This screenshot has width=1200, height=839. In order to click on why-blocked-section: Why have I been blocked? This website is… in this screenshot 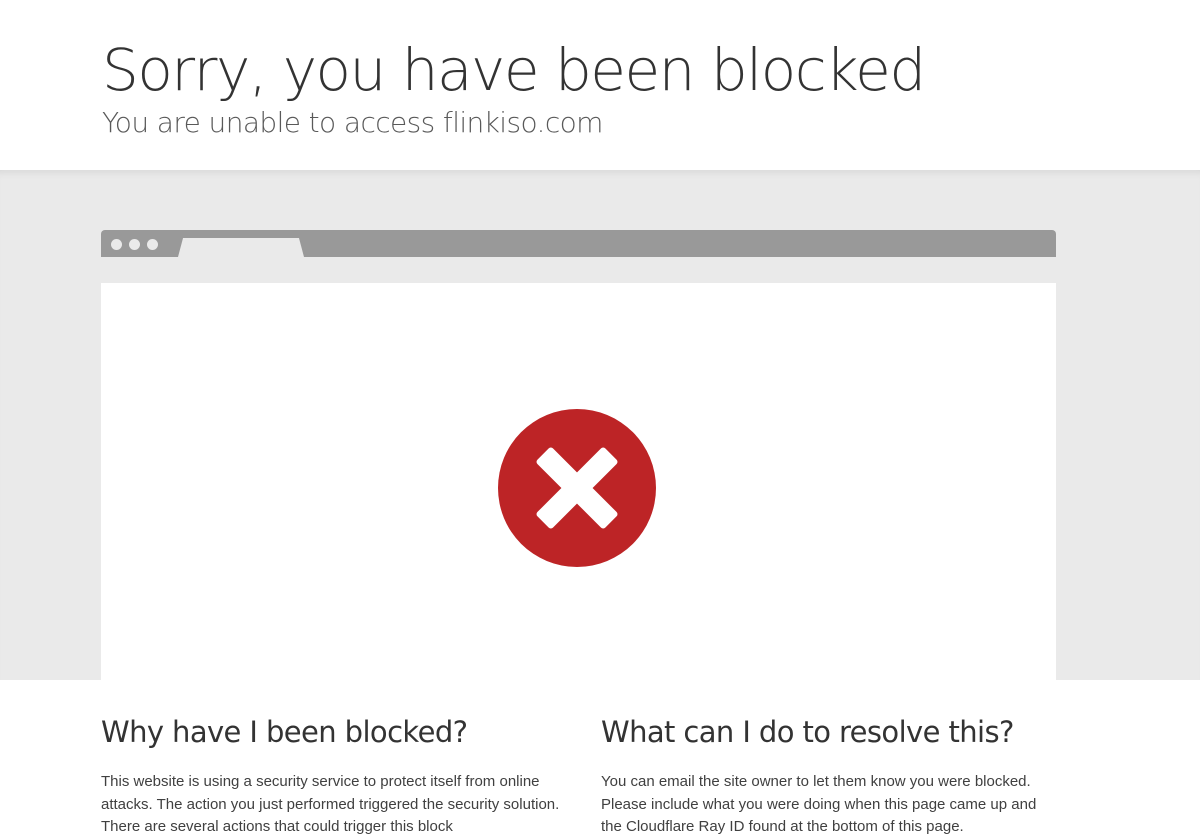, I will do `click(336, 775)`.